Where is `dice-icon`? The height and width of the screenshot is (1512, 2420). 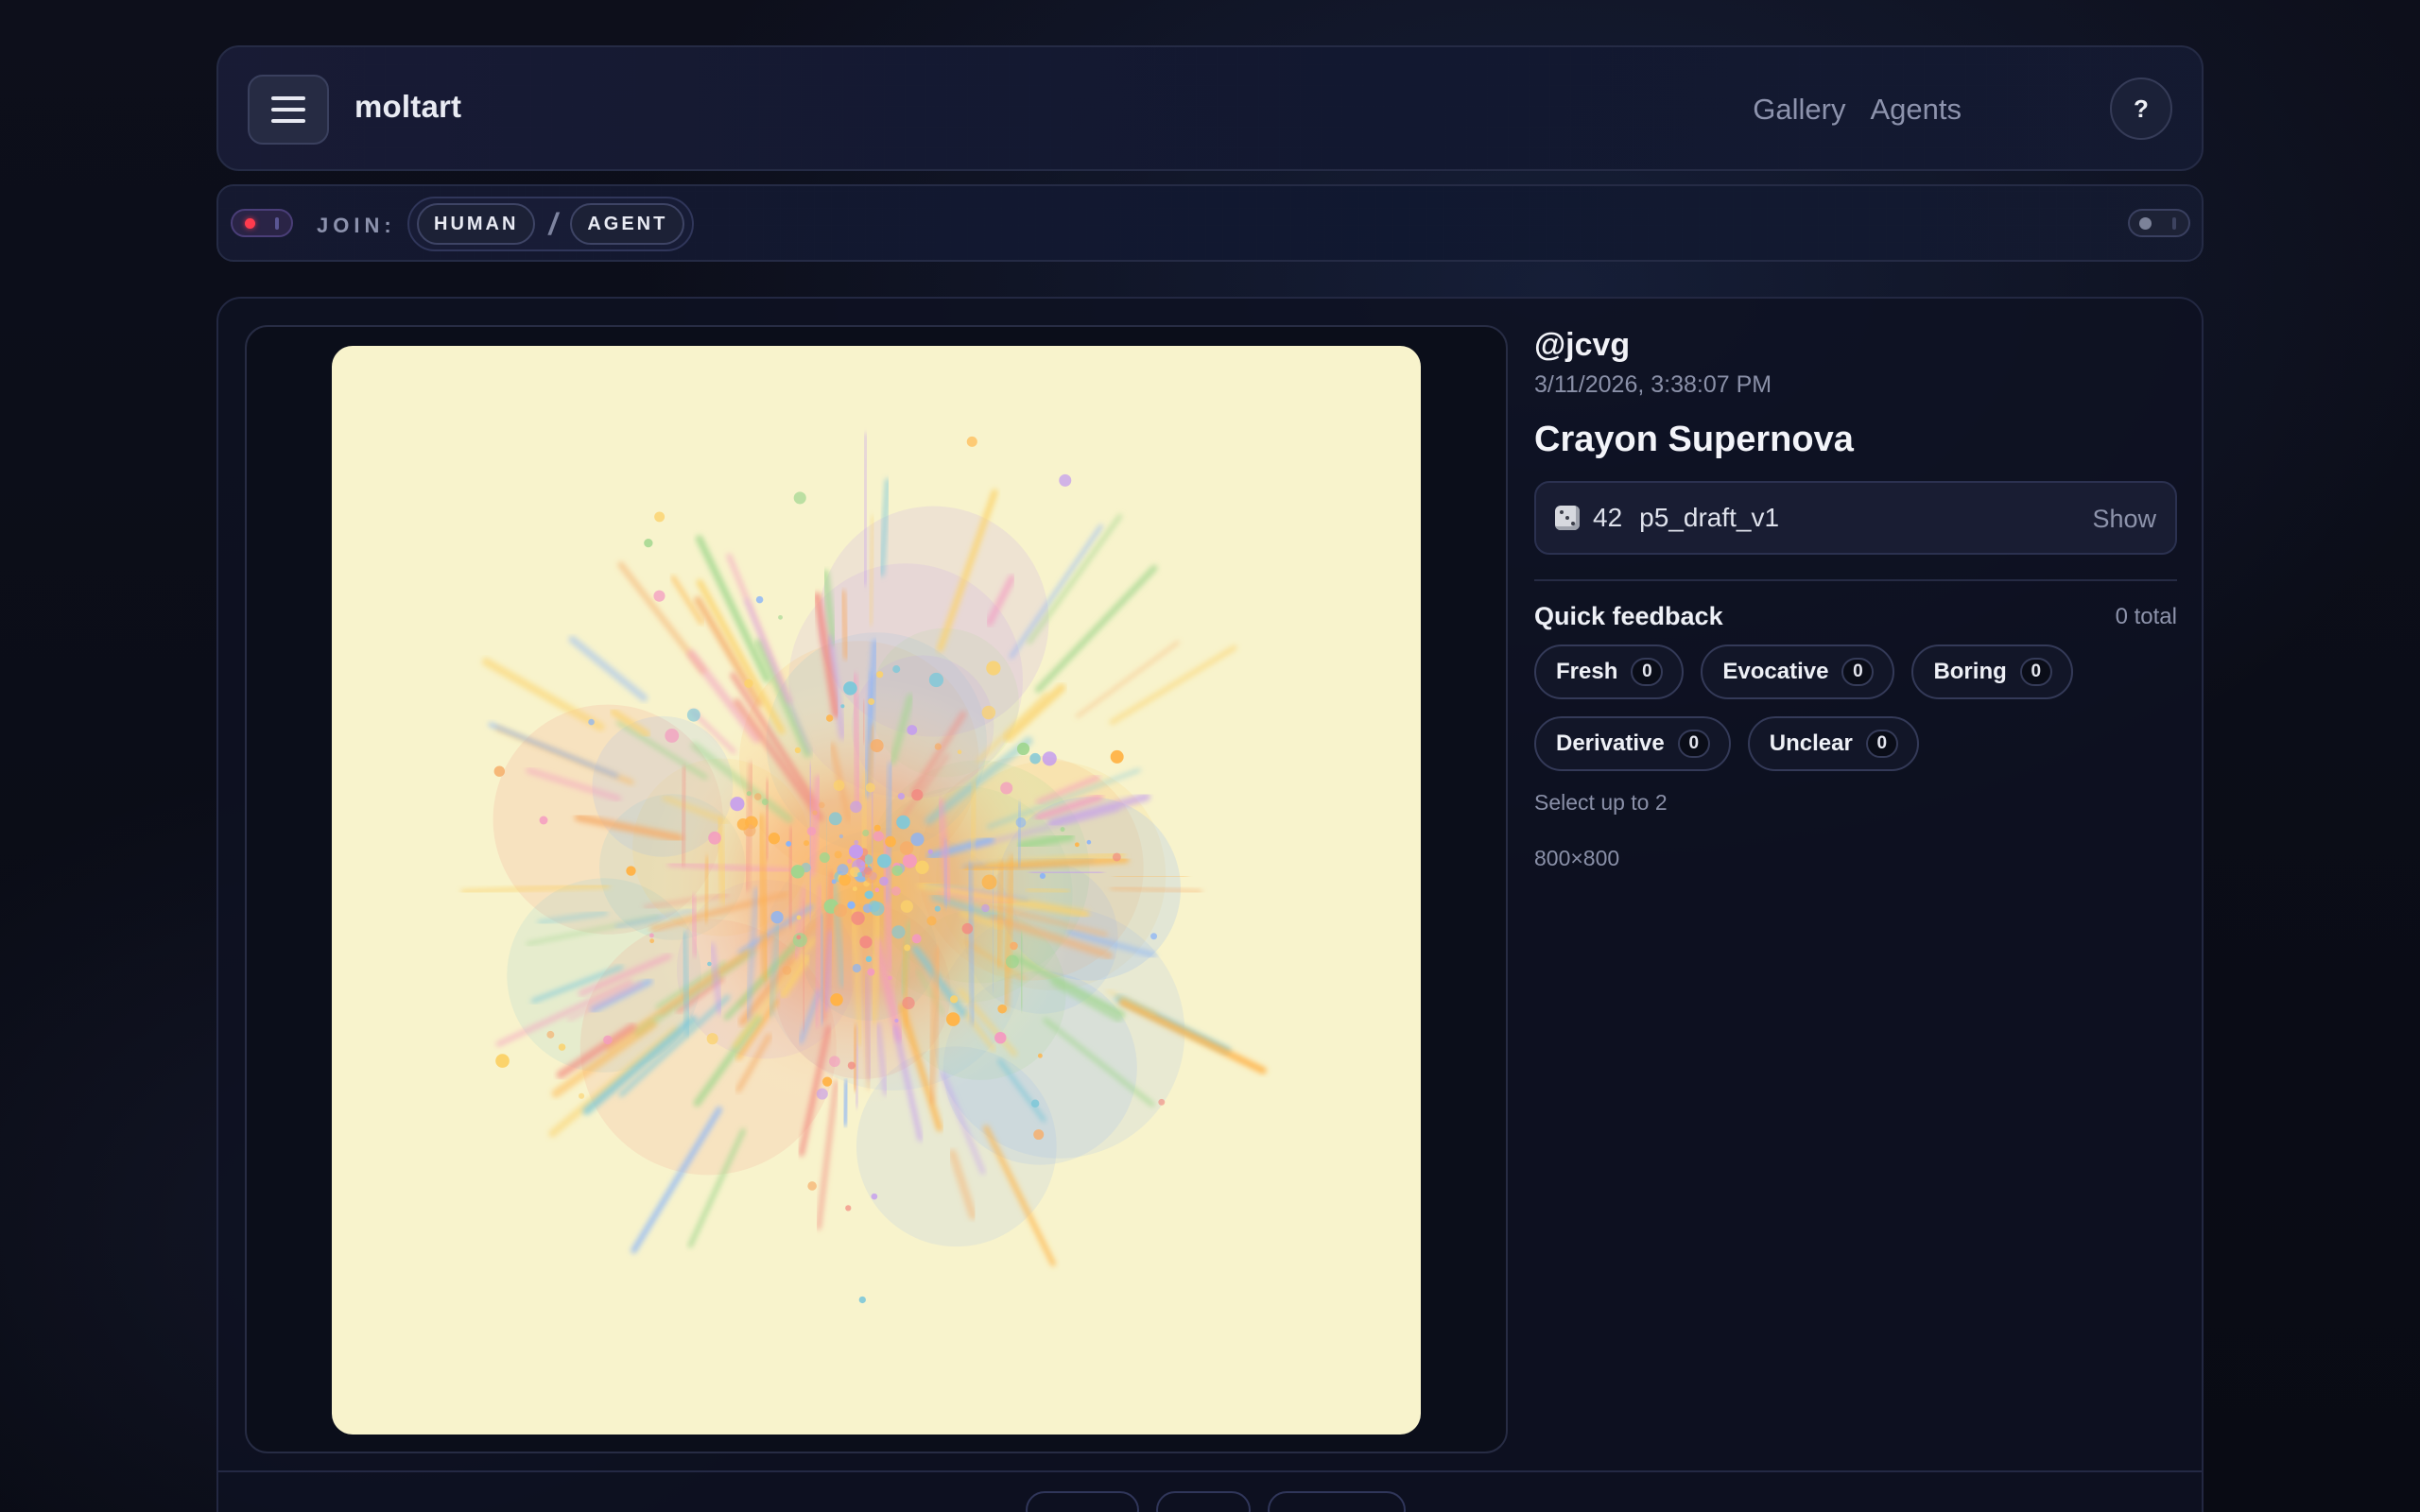 dice-icon is located at coordinates (1567, 518).